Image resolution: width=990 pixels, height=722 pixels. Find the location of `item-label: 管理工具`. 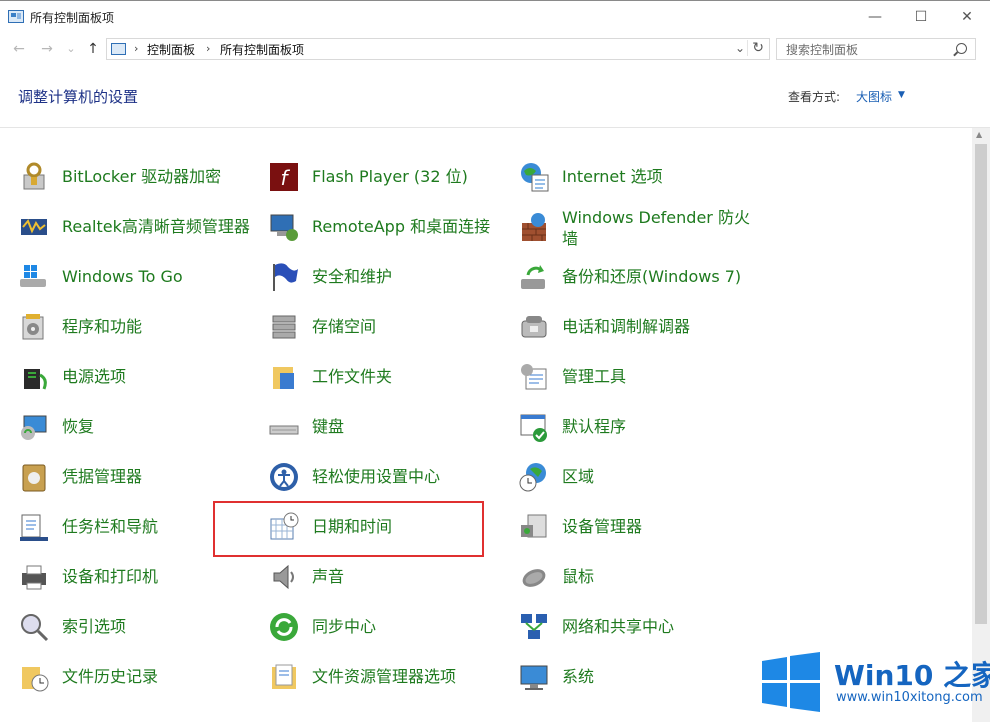

item-label: 管理工具 is located at coordinates (594, 376).